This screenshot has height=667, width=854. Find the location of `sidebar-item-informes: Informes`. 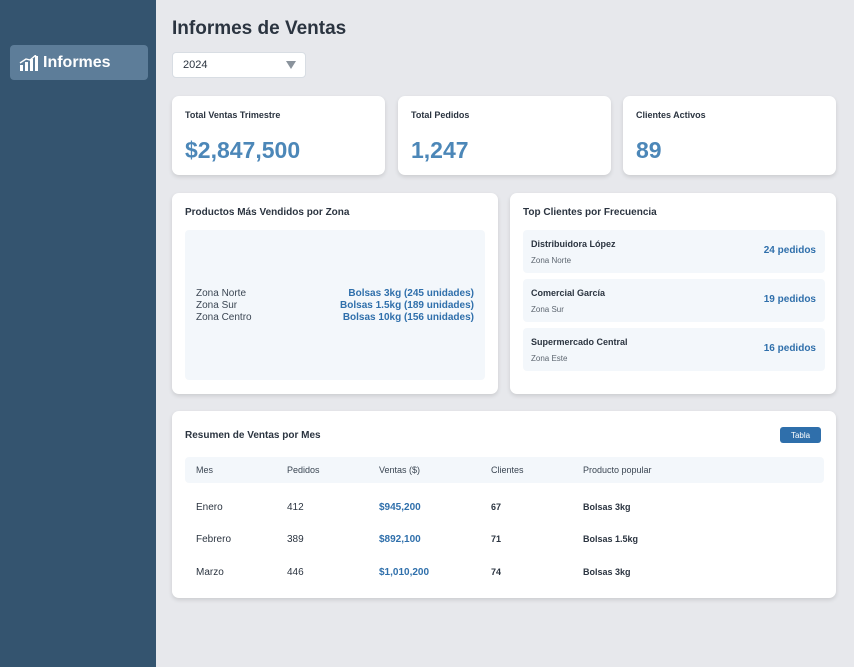

sidebar-item-informes: Informes is located at coordinates (79, 62).